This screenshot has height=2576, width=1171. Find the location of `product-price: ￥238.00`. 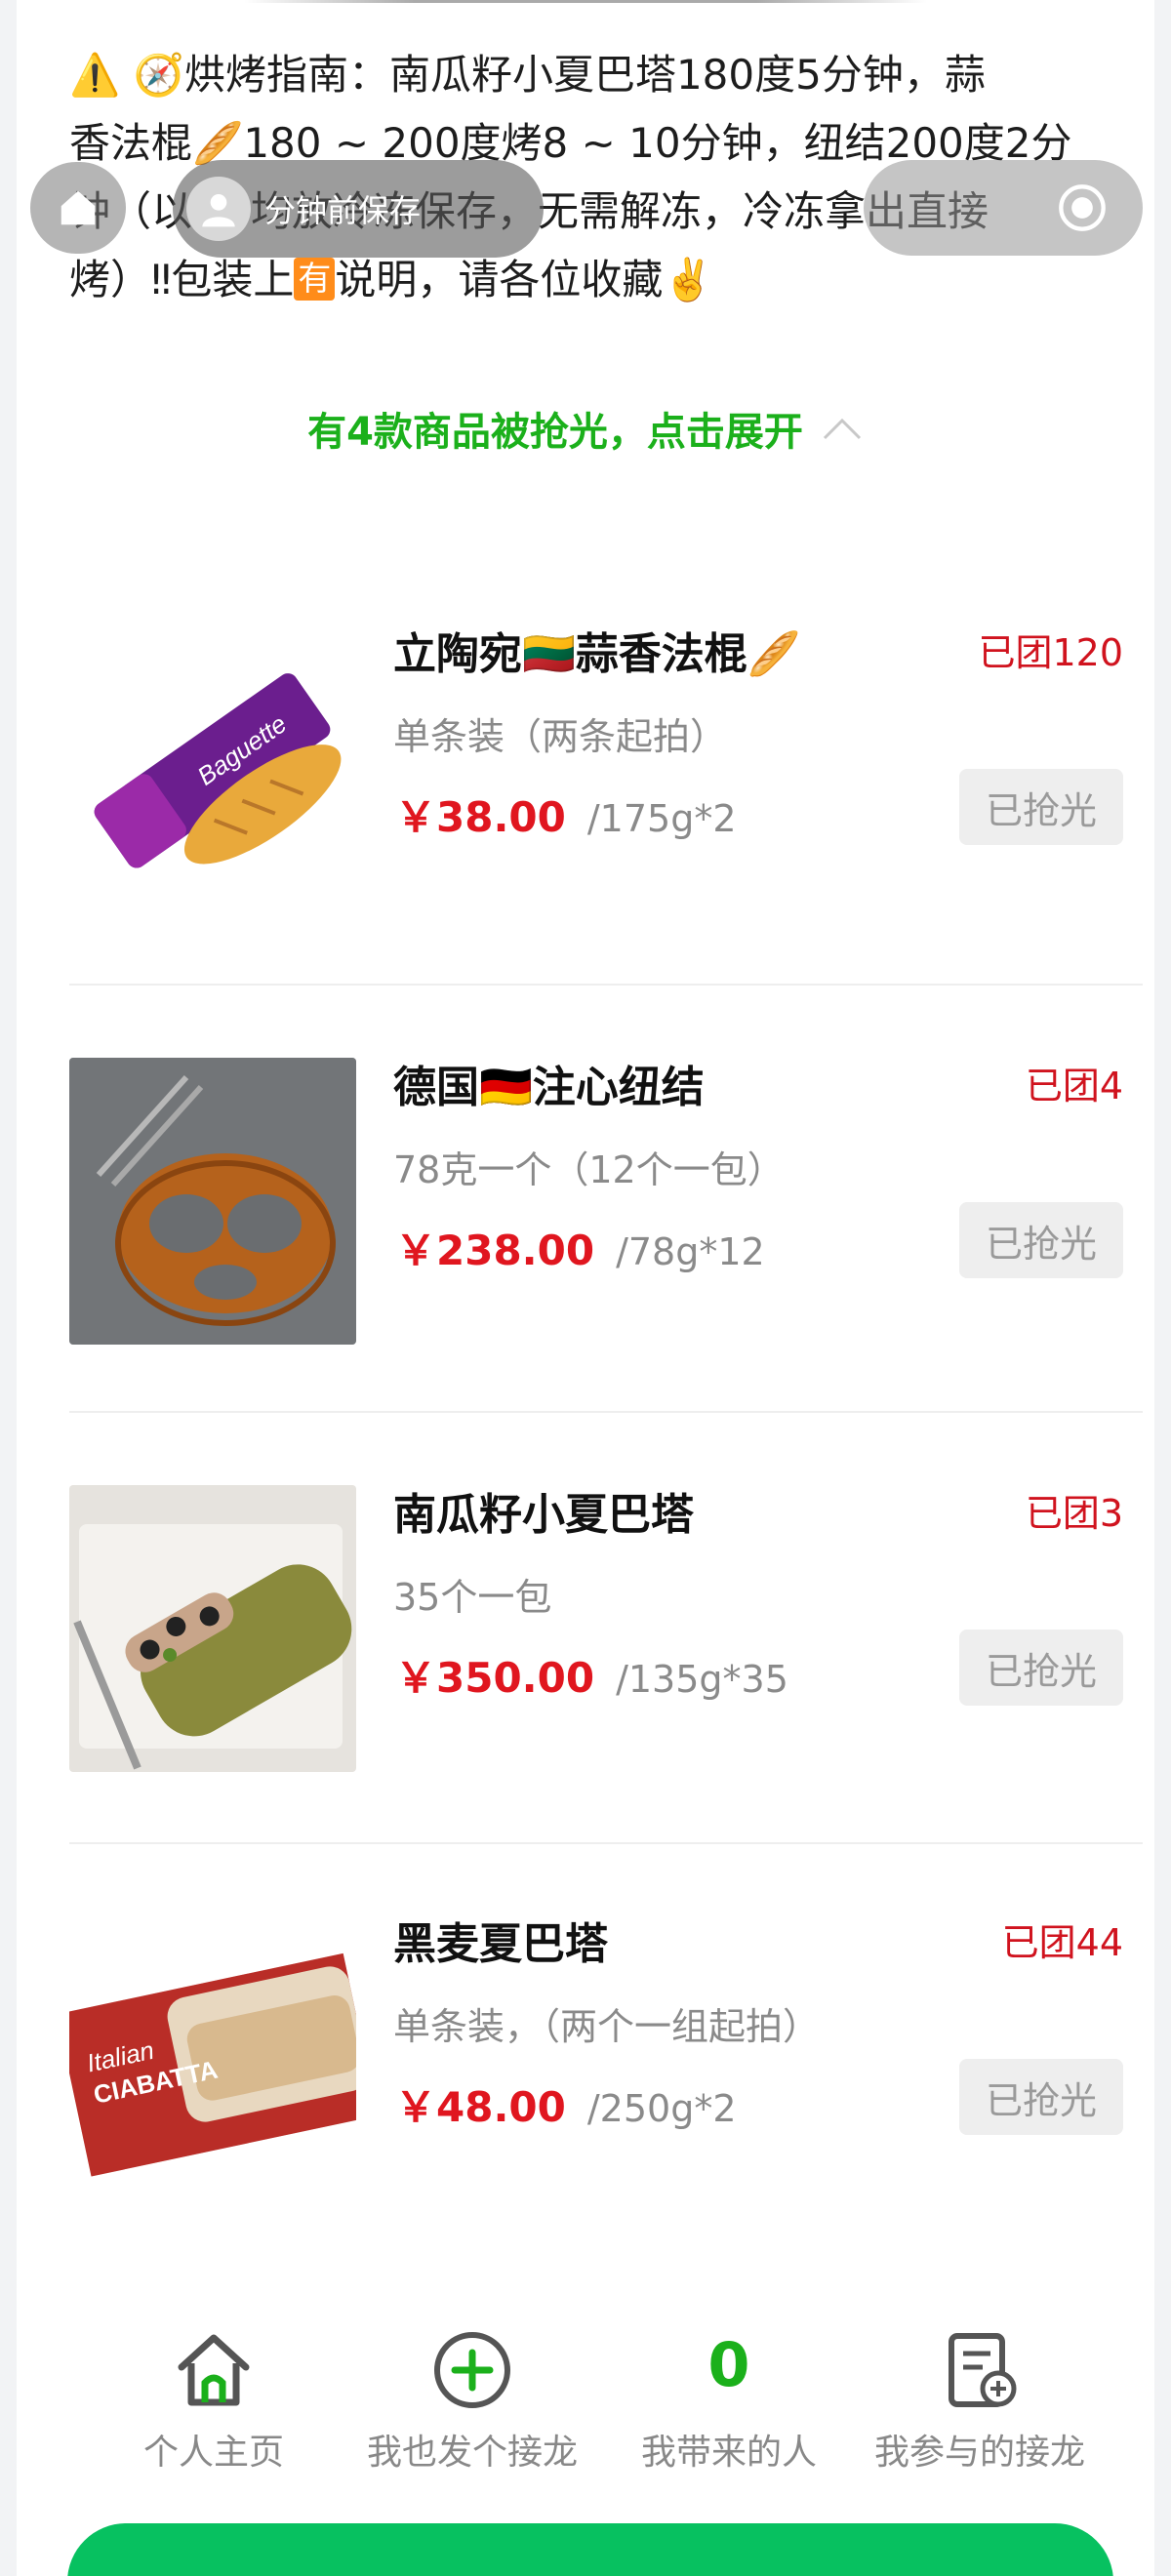

product-price: ￥238.00 is located at coordinates (495, 1250).